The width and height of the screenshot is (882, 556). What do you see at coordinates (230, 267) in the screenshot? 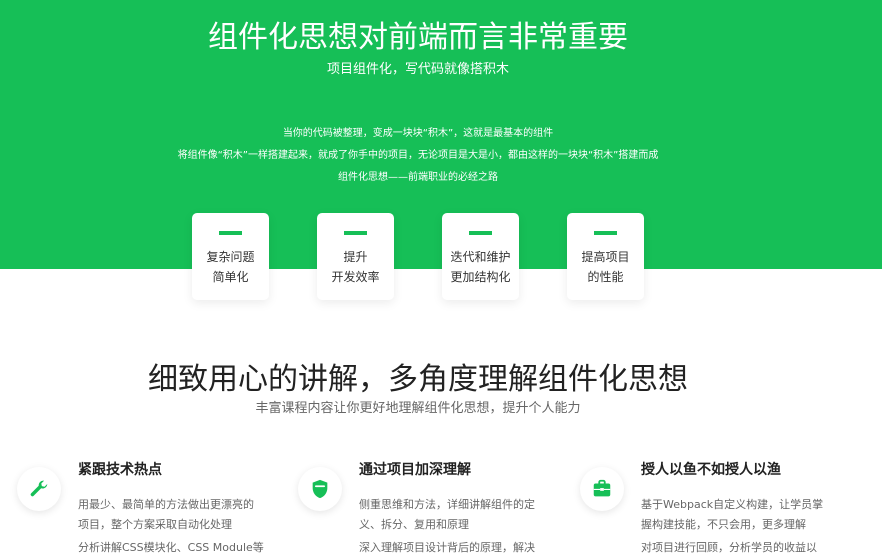
I see `card-text: 复杂问题 简单化` at bounding box center [230, 267].